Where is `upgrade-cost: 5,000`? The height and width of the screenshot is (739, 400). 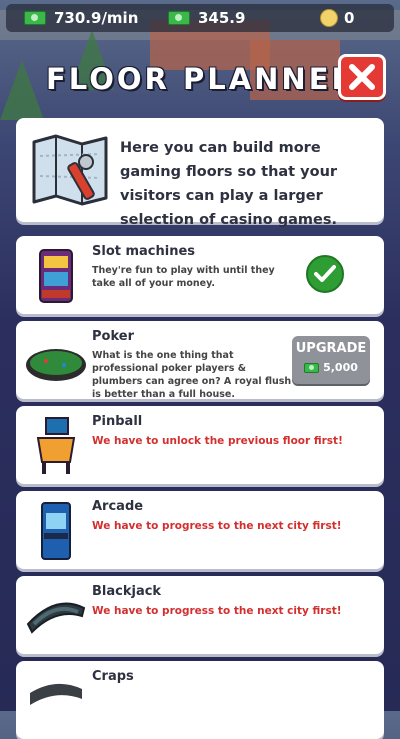
upgrade-cost: 5,000 is located at coordinates (331, 367).